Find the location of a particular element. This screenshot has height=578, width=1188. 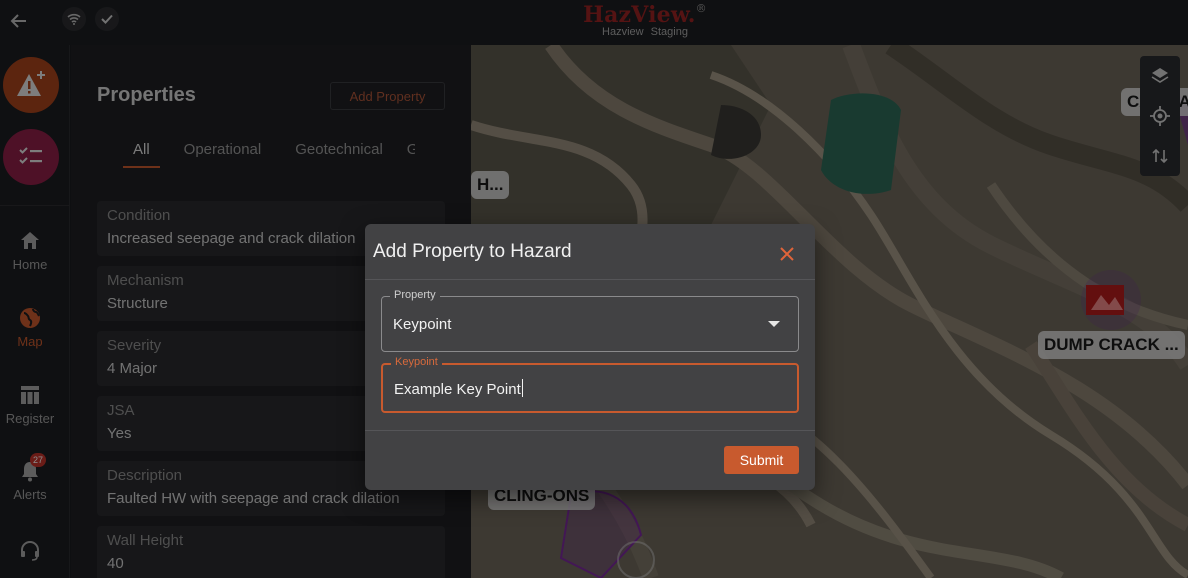

submit-button: Submit is located at coordinates (761, 460).